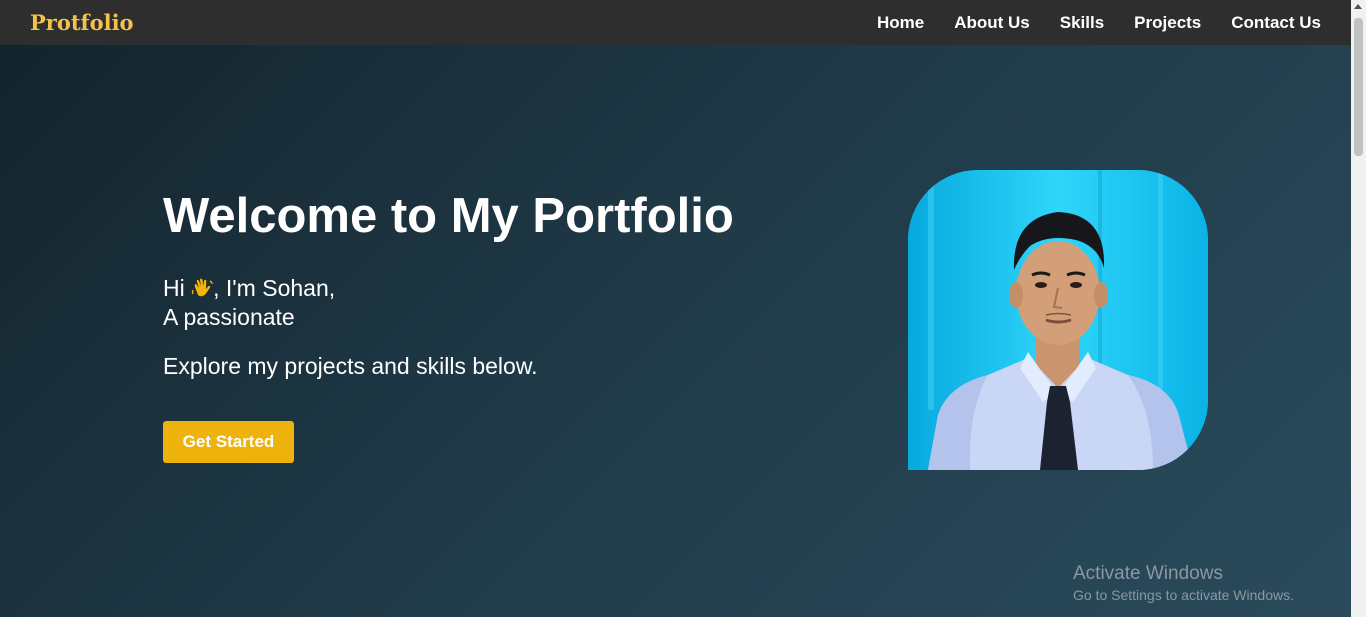 The height and width of the screenshot is (617, 1366). I want to click on greeting-suffix: , I'm Sohan,, so click(274, 288).